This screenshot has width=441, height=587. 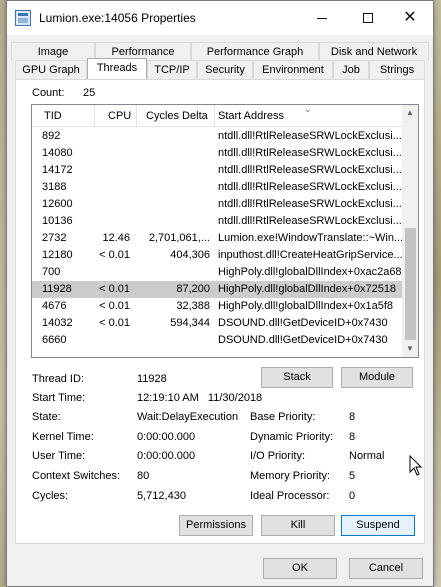 What do you see at coordinates (305, 306) in the screenshot?
I see `thread-start-address-cell: HighPoly.dll!globalDllIndex+0x1a5f8` at bounding box center [305, 306].